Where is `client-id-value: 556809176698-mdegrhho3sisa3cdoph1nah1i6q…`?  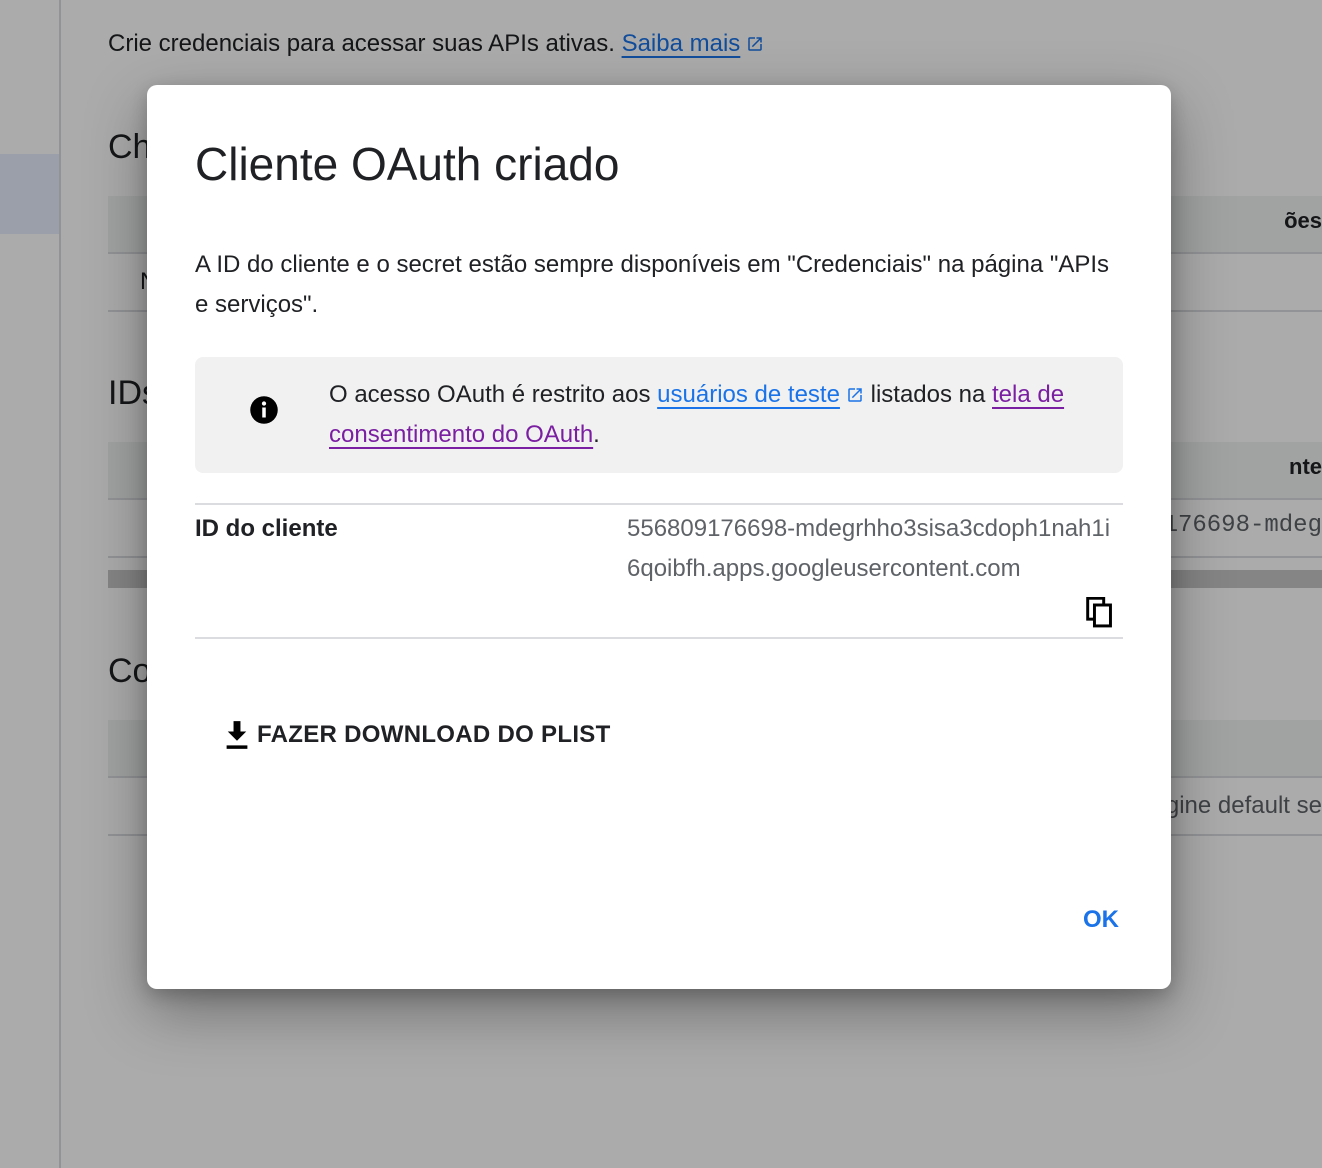 client-id-value: 556809176698-mdegrhho3sisa3cdoph1nah1i6q… is located at coordinates (869, 548).